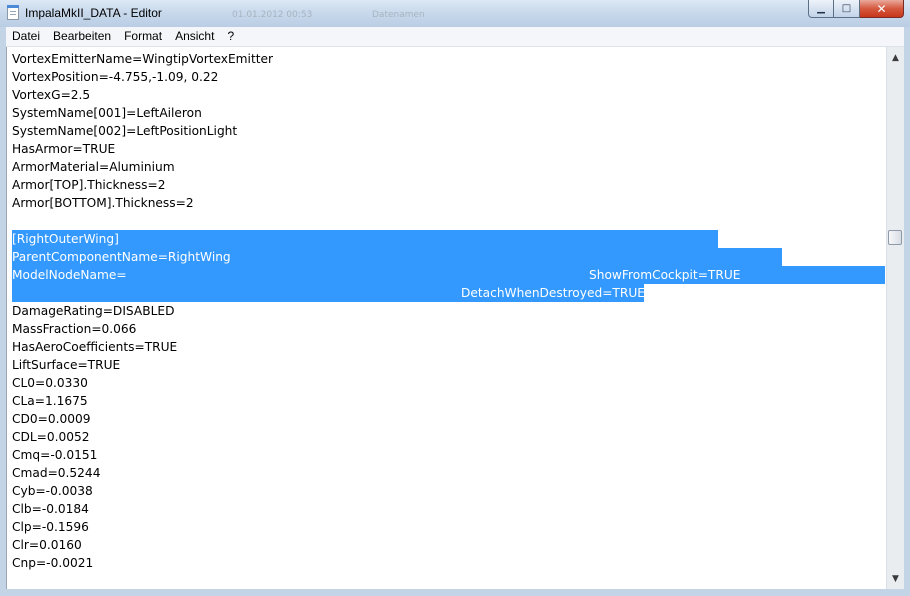 The image size is (910, 596). I want to click on text-line: CDL=0.0052, so click(51, 437).